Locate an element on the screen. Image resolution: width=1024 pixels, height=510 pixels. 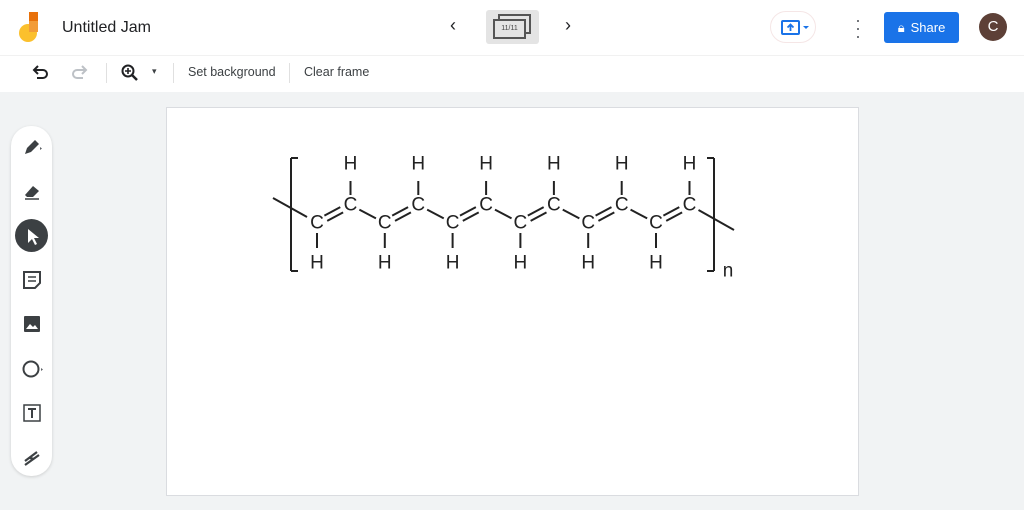
document-title: Untitled Jam is located at coordinates (106, 28).